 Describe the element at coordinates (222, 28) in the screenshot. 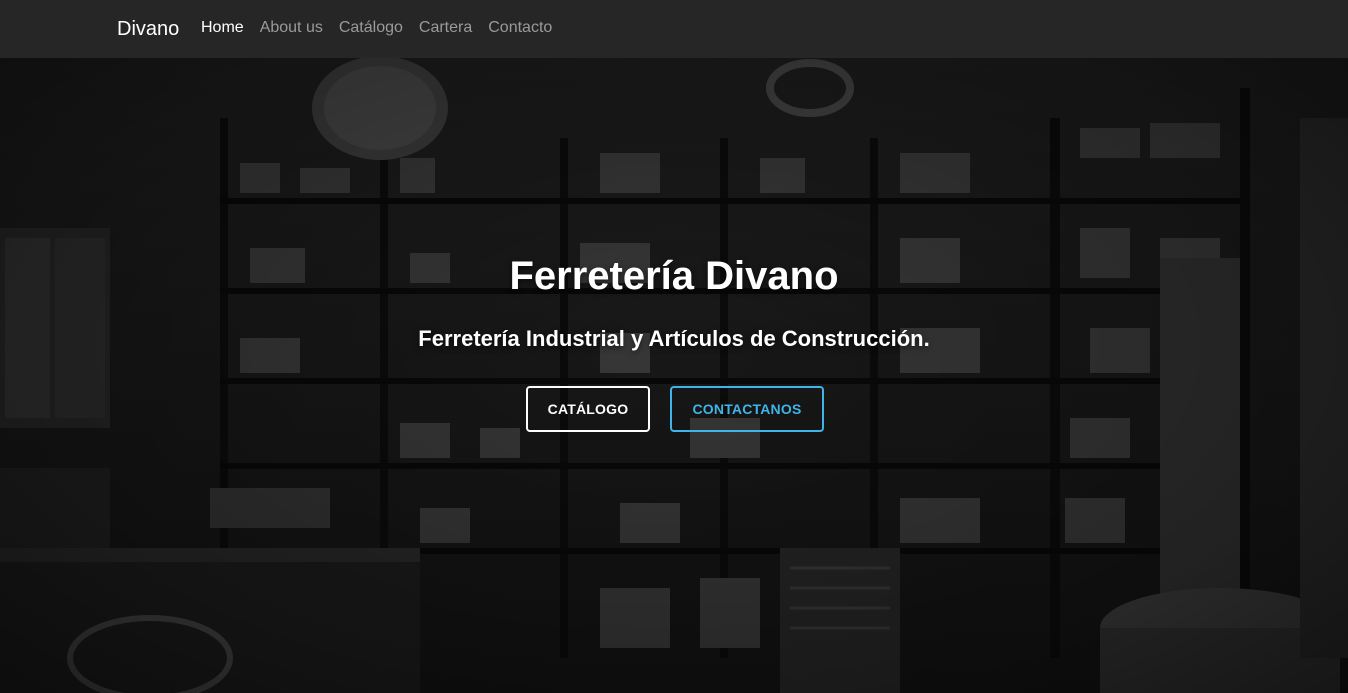

I see `nav-home: Home` at that location.